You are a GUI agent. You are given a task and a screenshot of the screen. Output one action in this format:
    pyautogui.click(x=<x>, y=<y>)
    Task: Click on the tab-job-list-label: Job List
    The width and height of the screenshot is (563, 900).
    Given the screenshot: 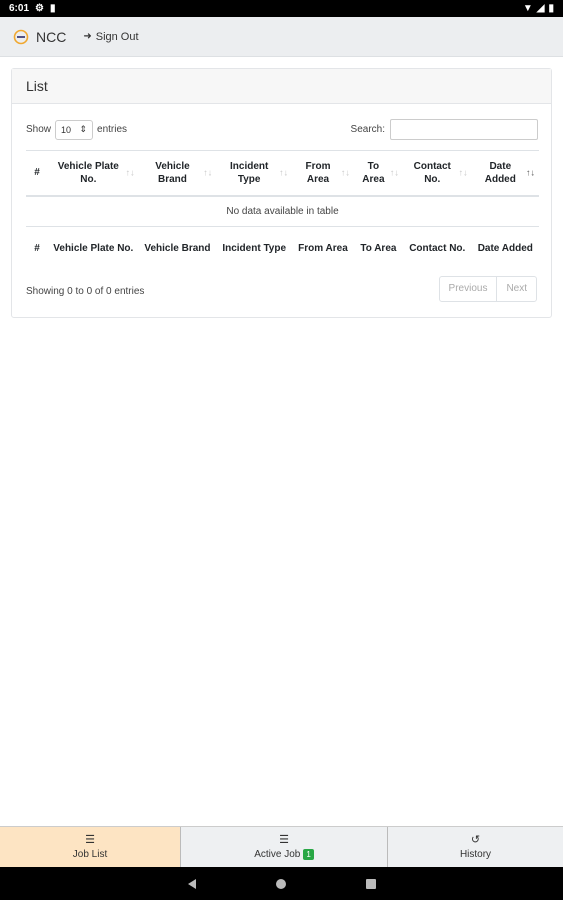 What is the action you would take?
    pyautogui.click(x=90, y=854)
    